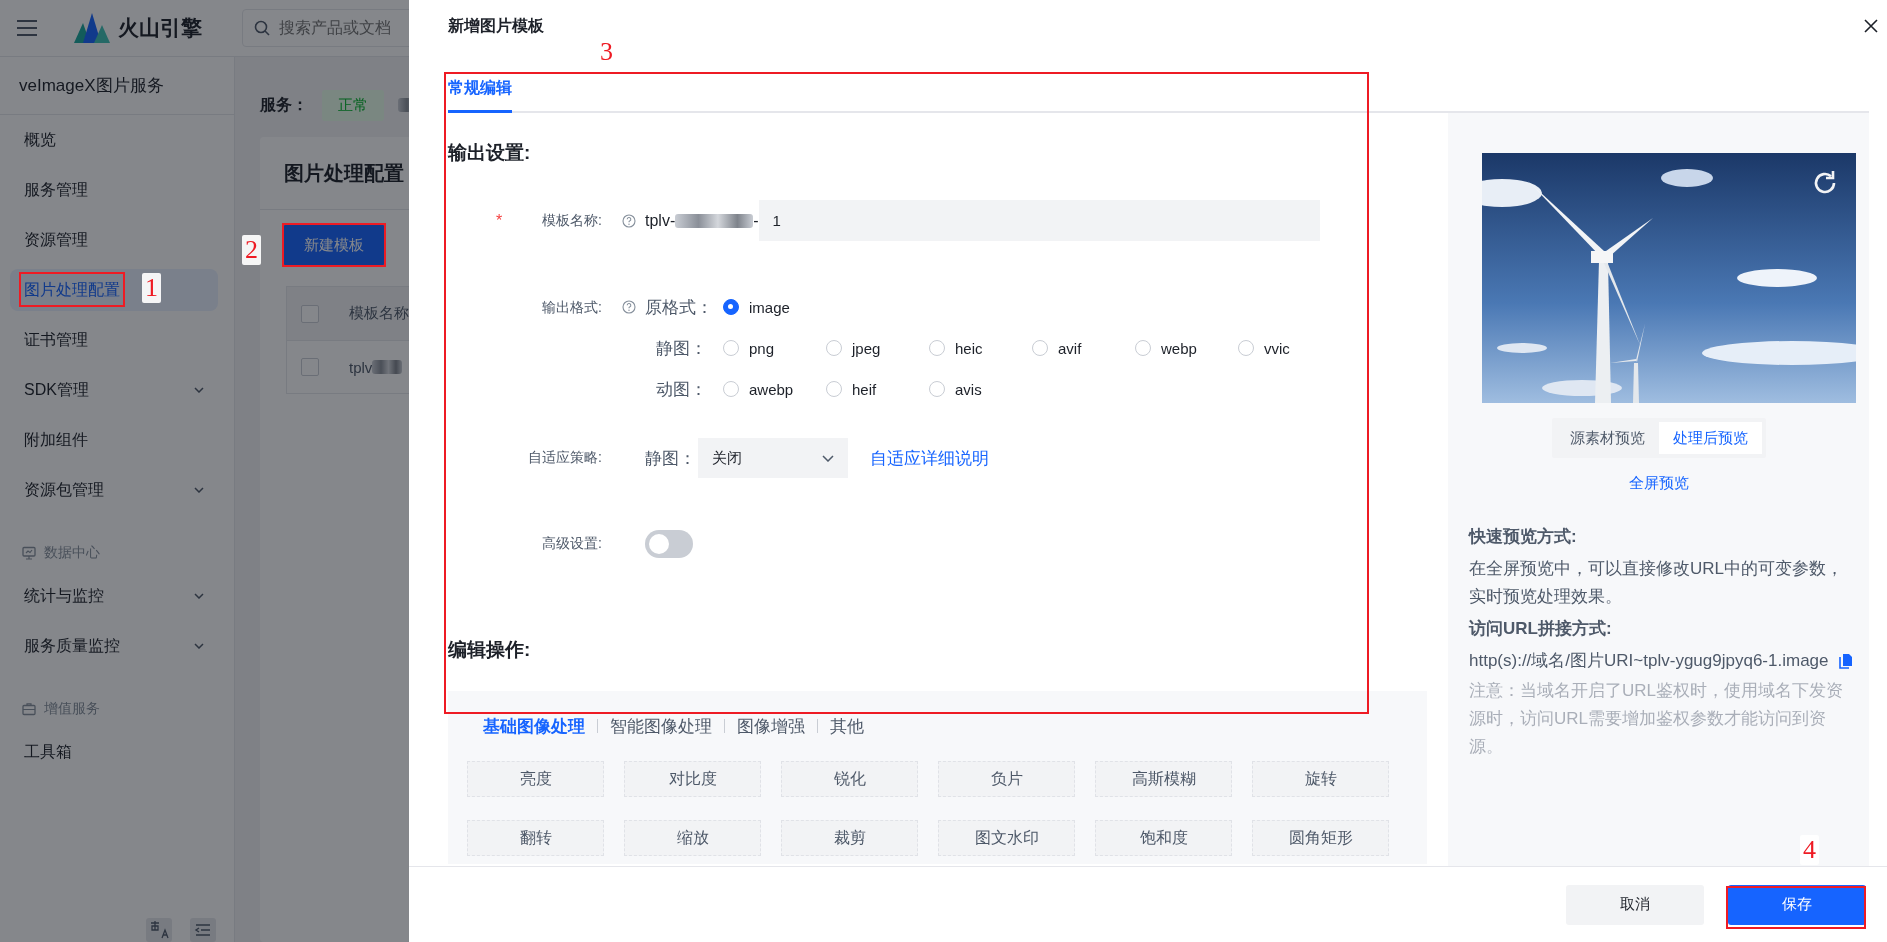 The width and height of the screenshot is (1887, 942). What do you see at coordinates (692, 838) in the screenshot?
I see `operation-button: 缩放` at bounding box center [692, 838].